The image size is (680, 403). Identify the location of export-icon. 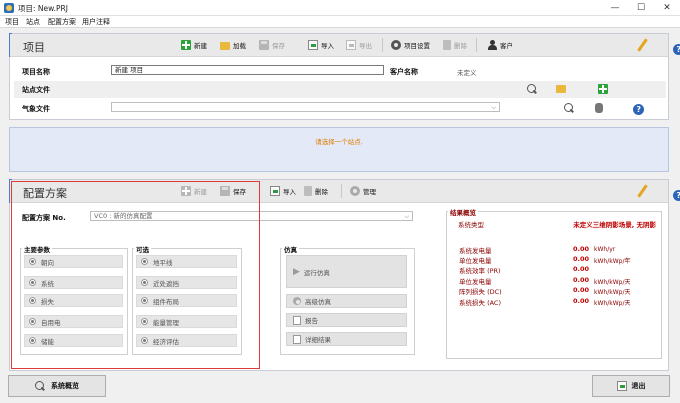
(351, 45).